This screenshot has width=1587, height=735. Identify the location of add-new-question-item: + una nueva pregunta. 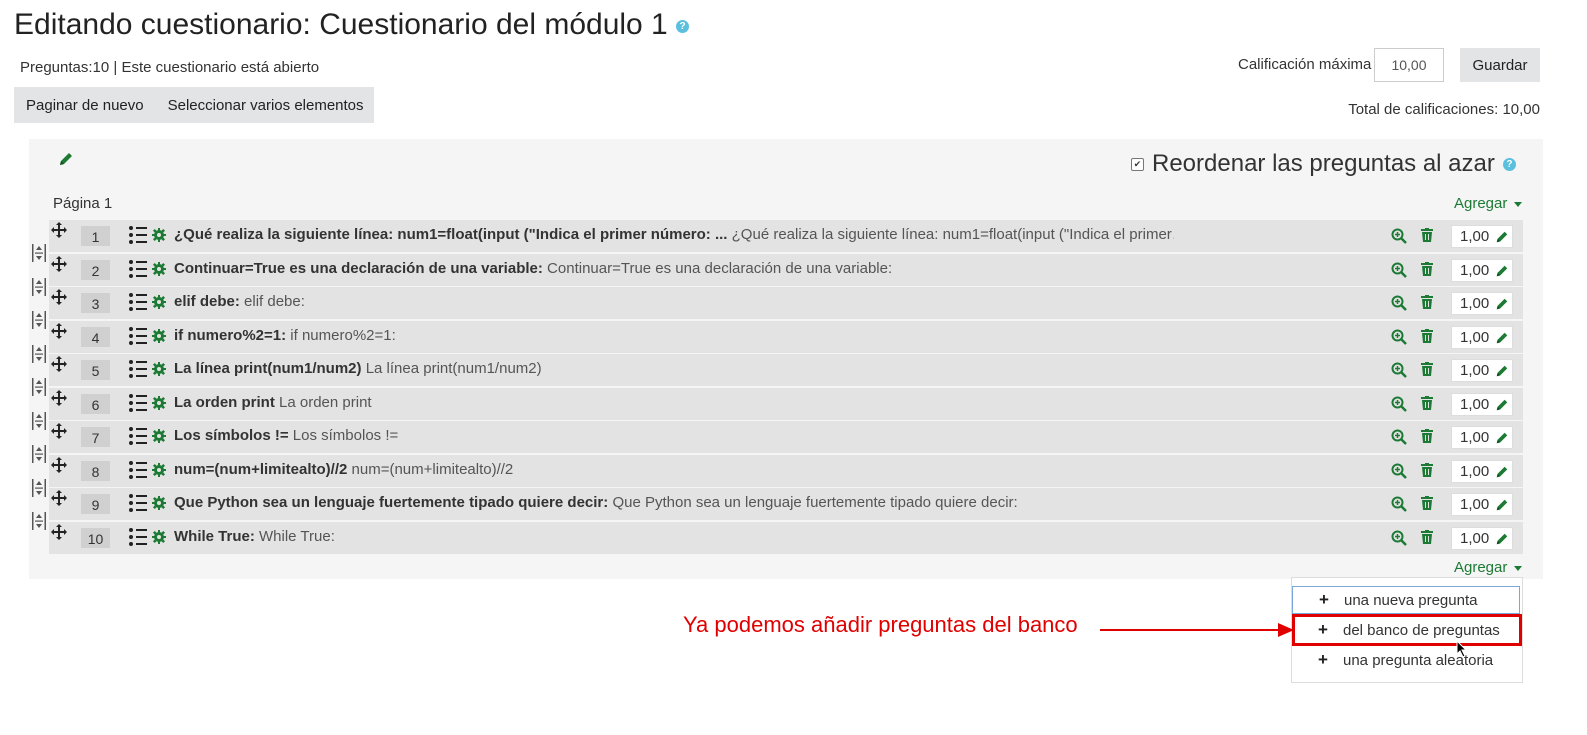
(1406, 600).